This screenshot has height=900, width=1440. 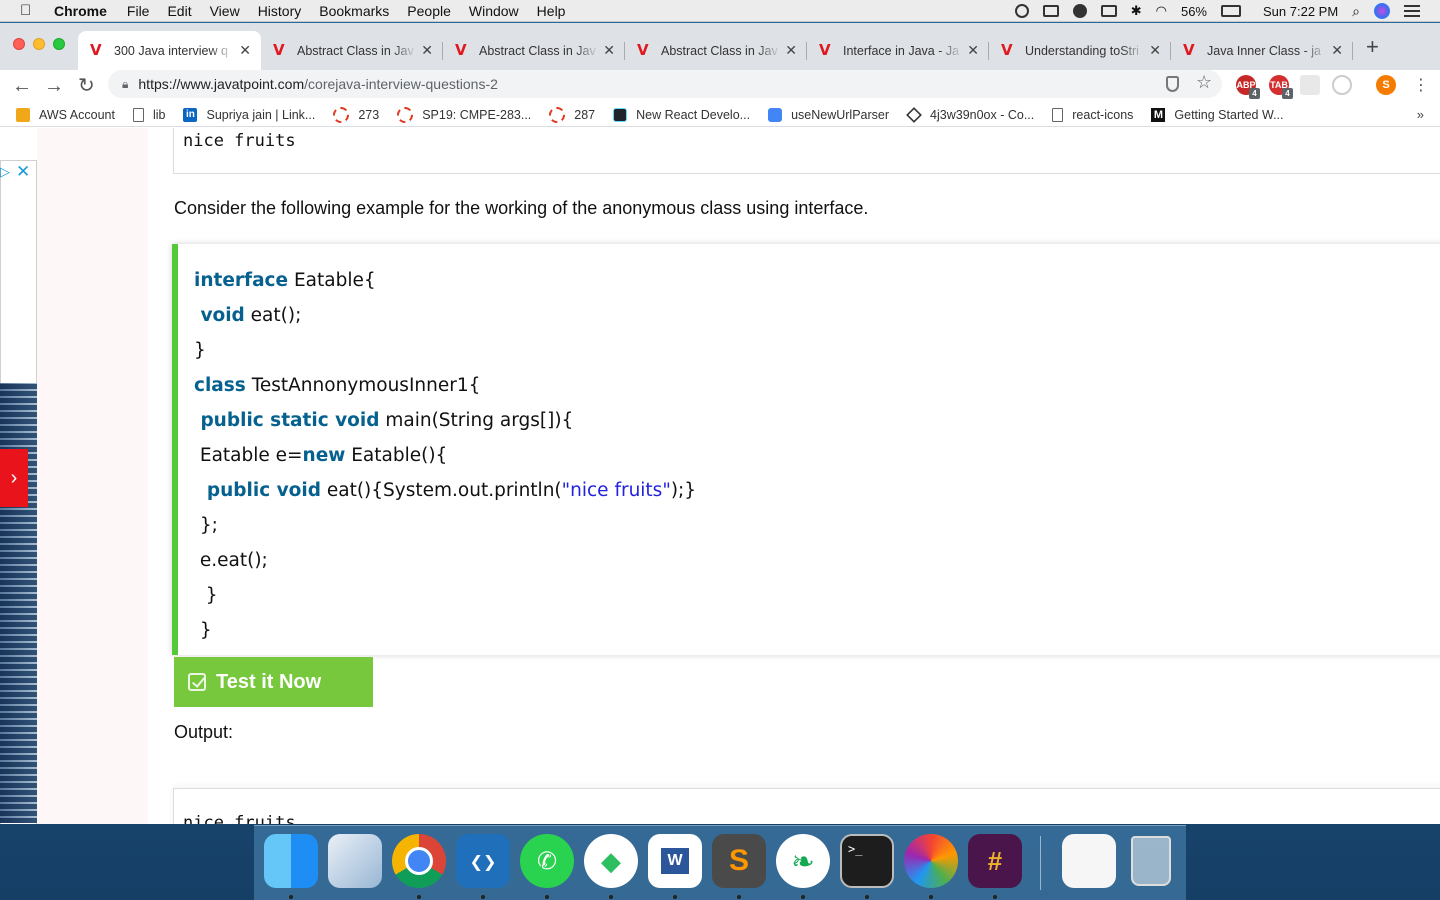 What do you see at coordinates (148, 114) in the screenshot?
I see `bookmark-lib: lib` at bounding box center [148, 114].